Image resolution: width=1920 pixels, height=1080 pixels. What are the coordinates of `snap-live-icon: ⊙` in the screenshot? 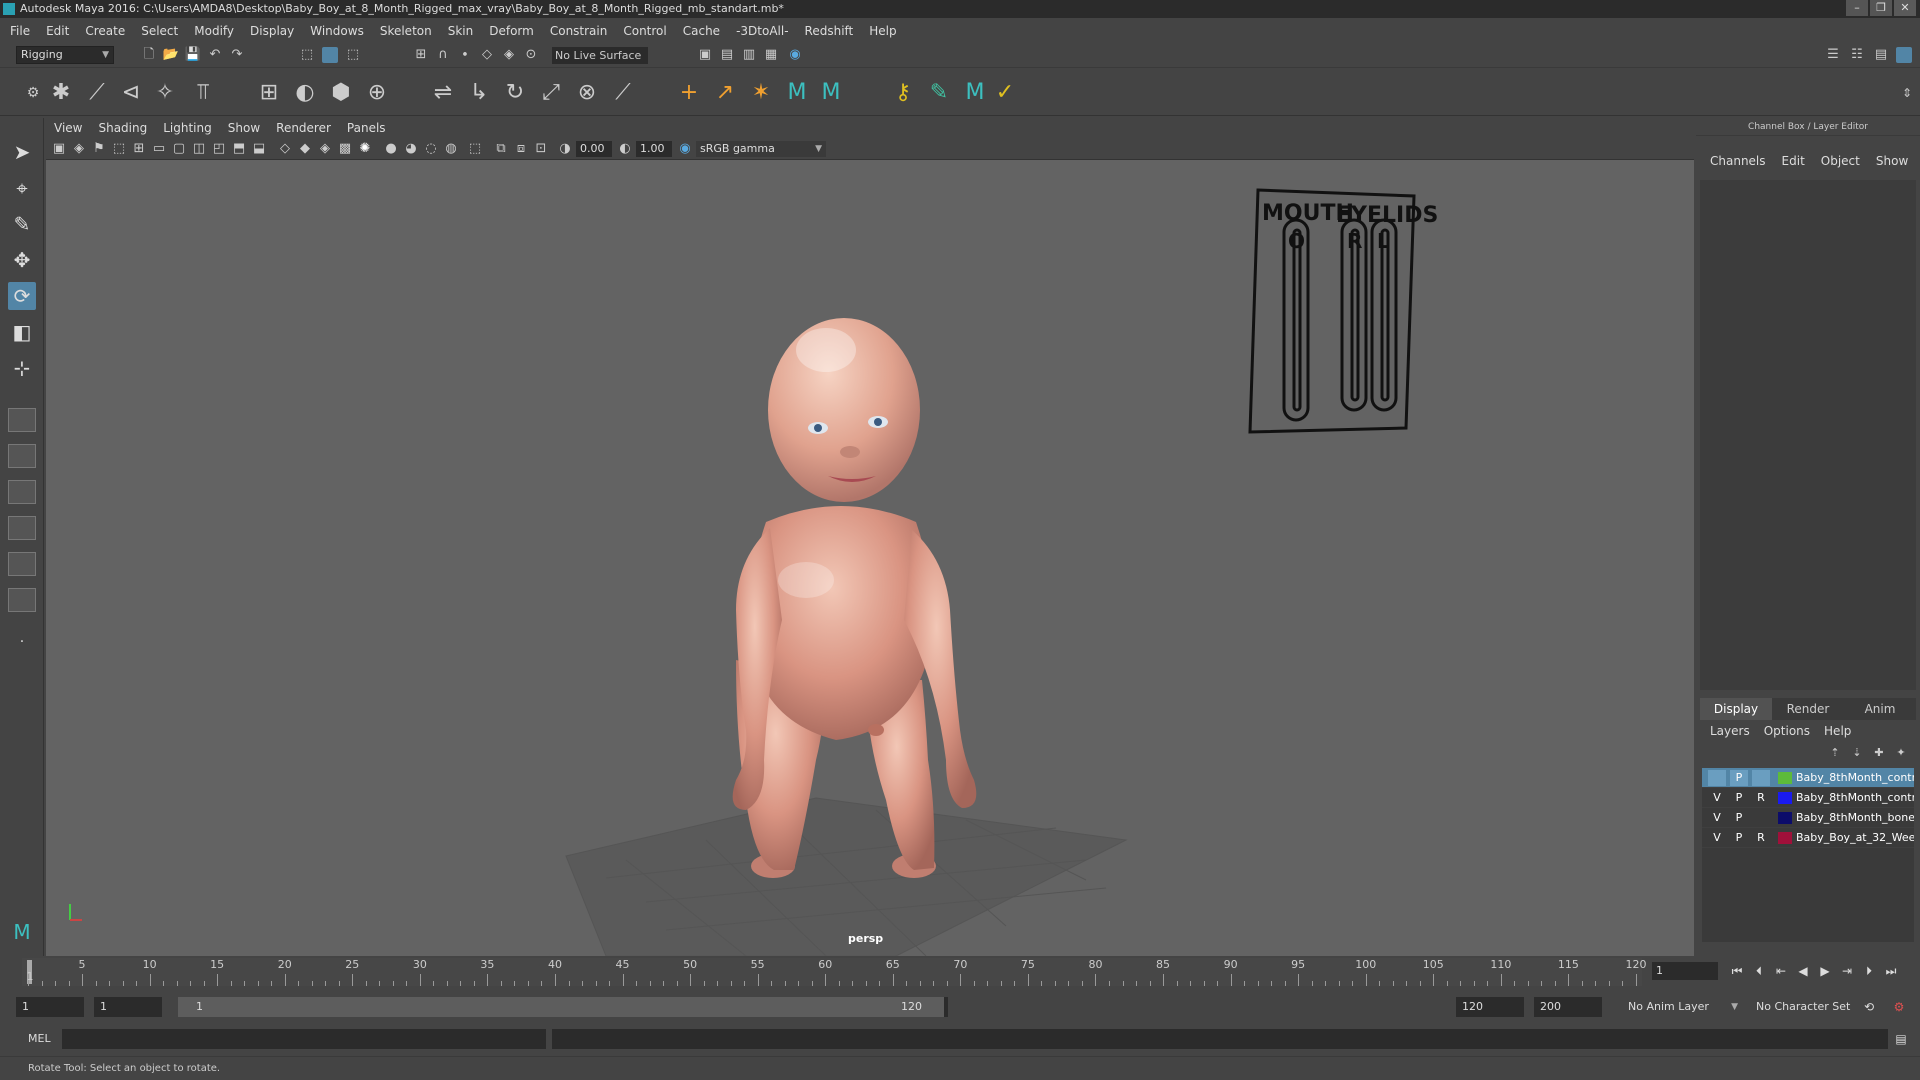 It's located at (531, 55).